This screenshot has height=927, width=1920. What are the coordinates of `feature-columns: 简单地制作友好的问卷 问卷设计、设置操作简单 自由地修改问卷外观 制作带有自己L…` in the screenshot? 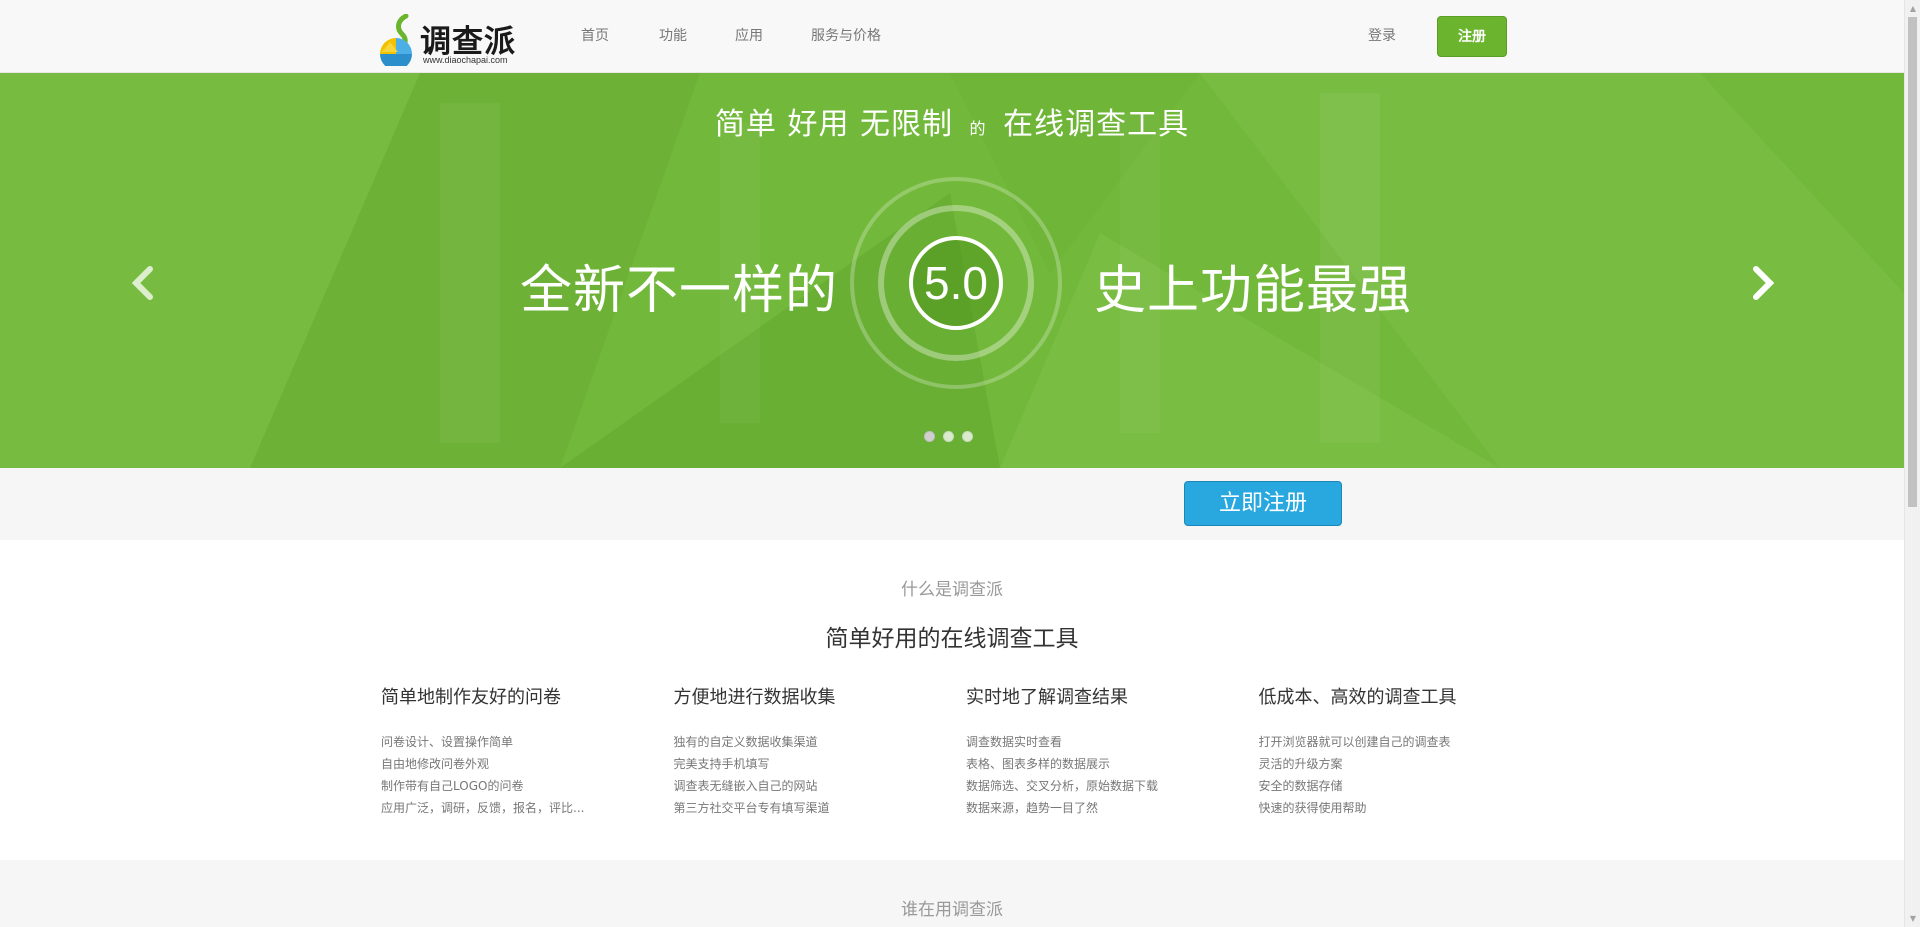 It's located at (966, 751).